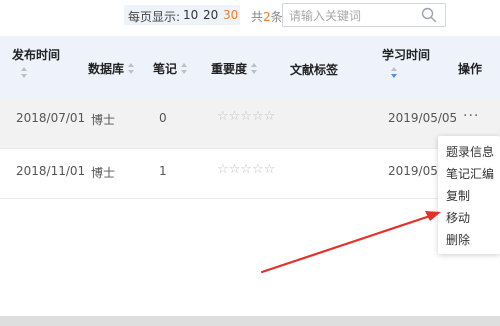  What do you see at coordinates (470, 173) in the screenshot?
I see `menu-item-notes-compile: 笔记汇编` at bounding box center [470, 173].